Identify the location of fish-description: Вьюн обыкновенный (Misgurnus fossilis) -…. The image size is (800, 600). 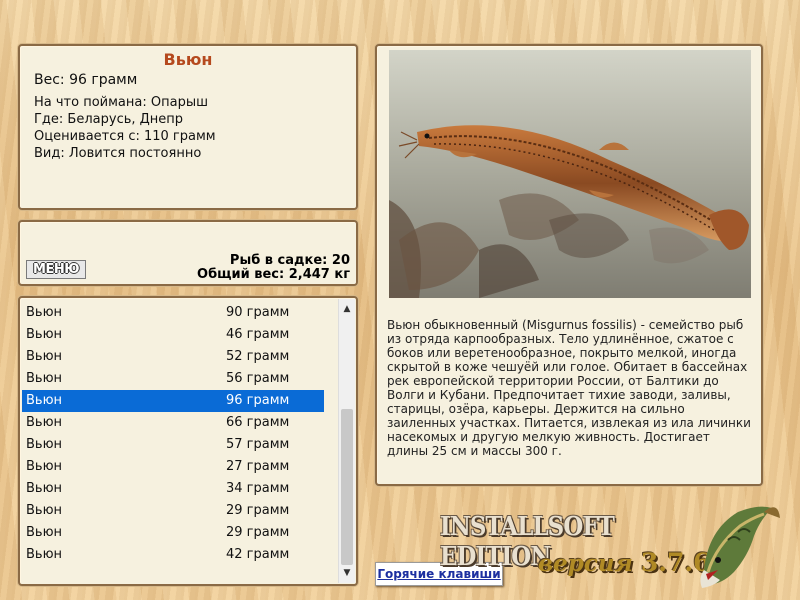
(569, 388).